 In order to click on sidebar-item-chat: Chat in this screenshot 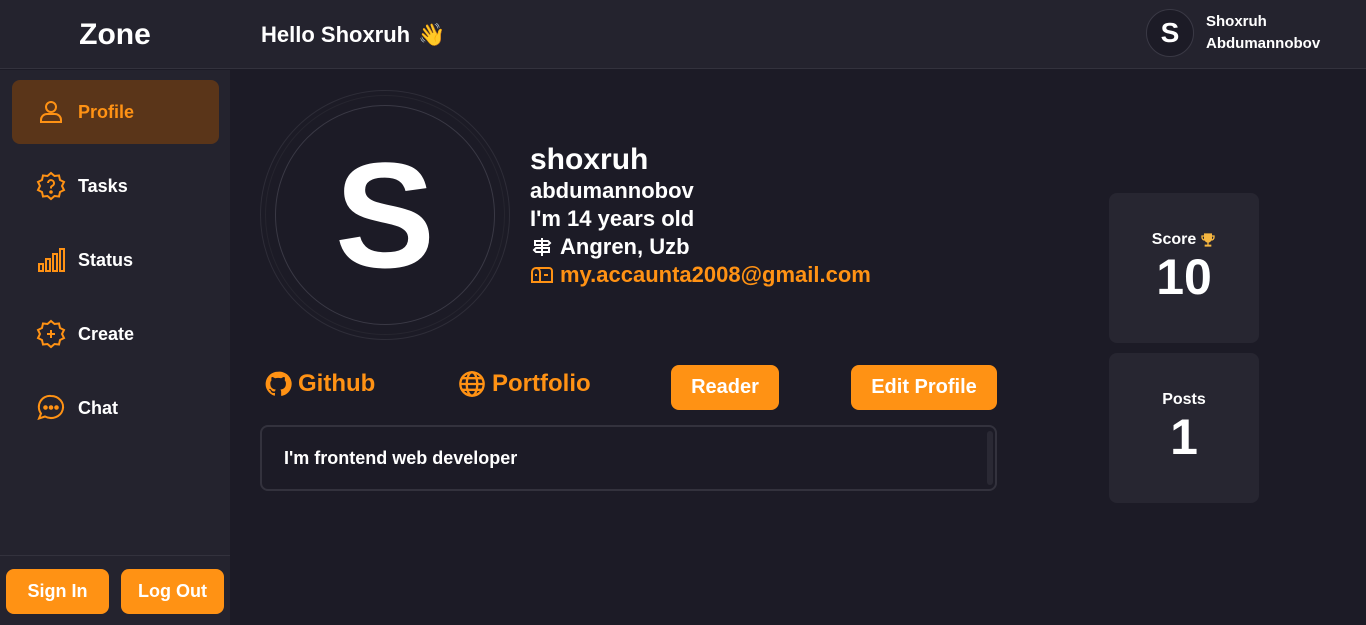, I will do `click(115, 408)`.